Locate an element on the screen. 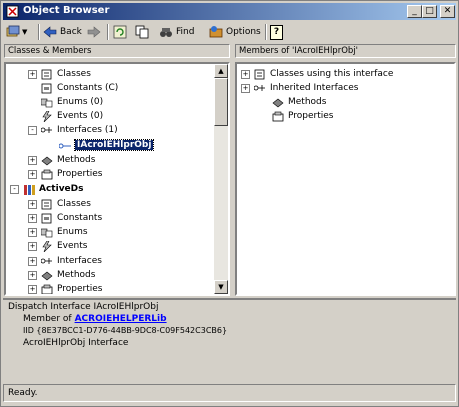 This screenshot has width=459, height=407. help-button: ? is located at coordinates (276, 32).